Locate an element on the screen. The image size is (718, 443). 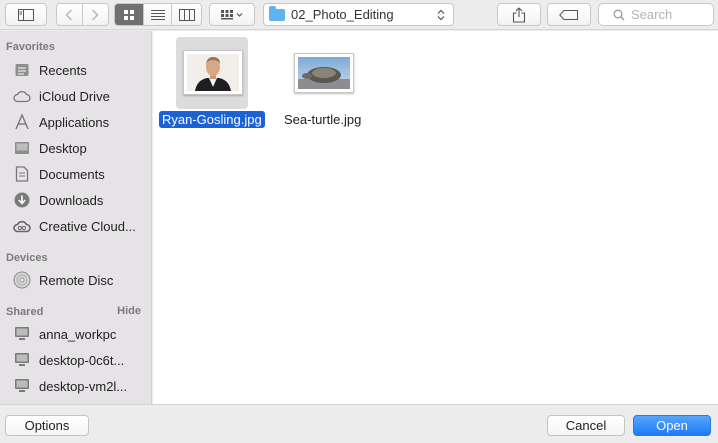
search-field: Search is located at coordinates (656, 14).